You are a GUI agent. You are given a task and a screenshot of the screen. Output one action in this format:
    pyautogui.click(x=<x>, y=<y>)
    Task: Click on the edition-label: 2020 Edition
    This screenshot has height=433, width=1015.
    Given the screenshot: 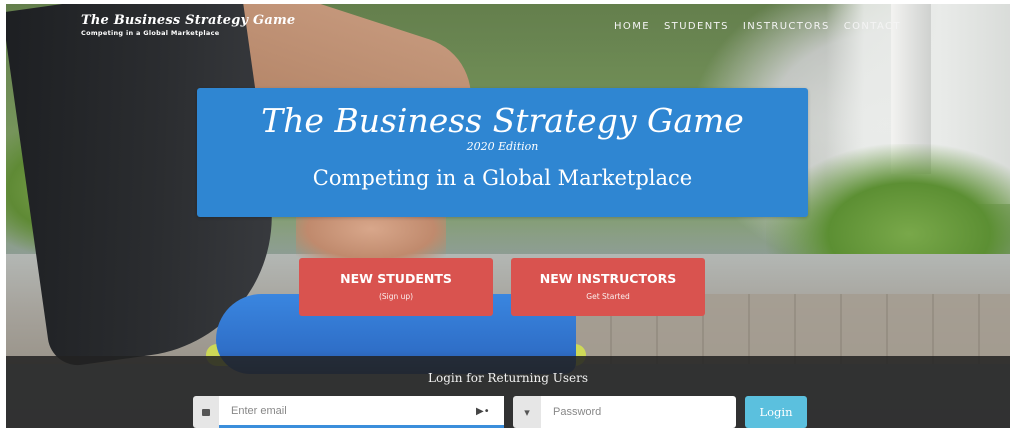 What is the action you would take?
    pyautogui.click(x=502, y=146)
    